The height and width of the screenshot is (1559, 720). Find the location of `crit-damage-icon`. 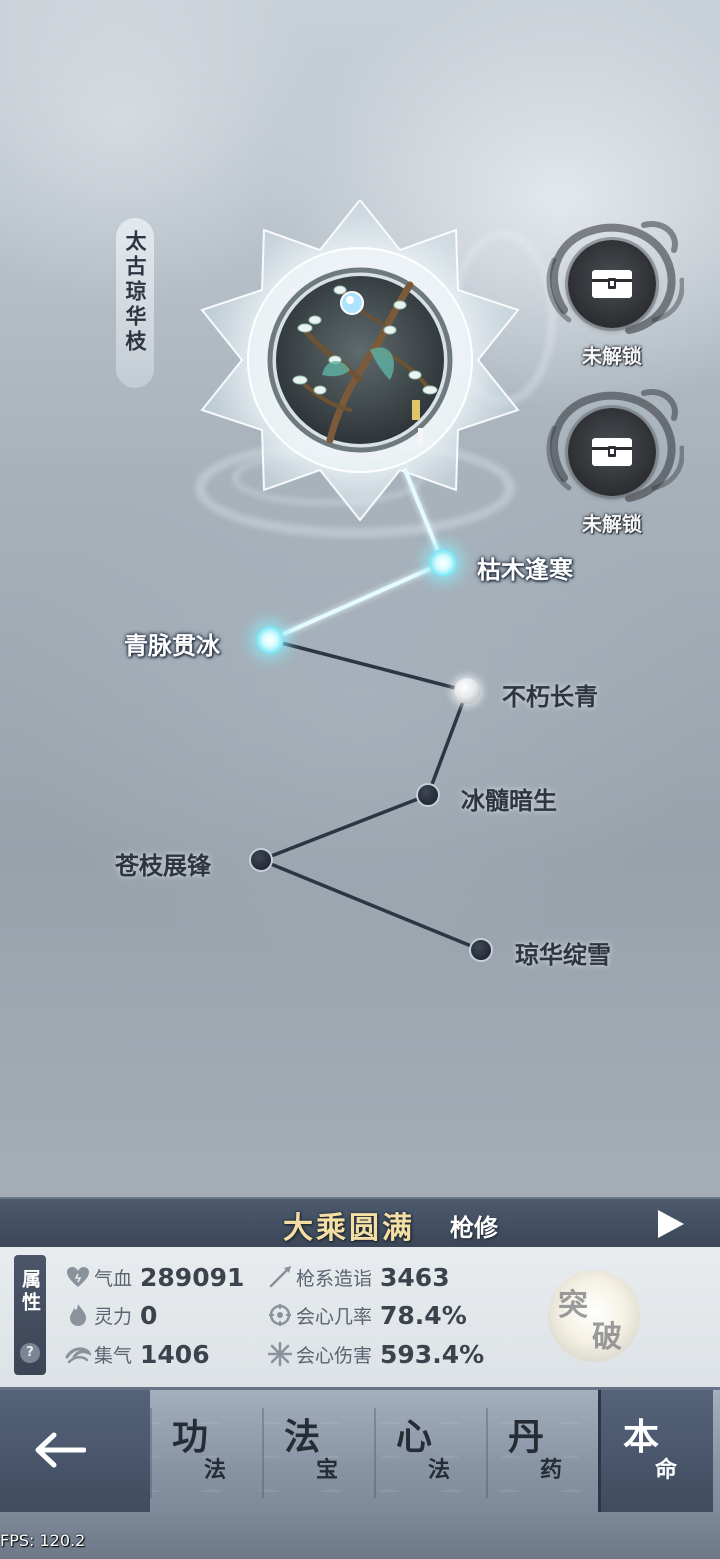

crit-damage-icon is located at coordinates (280, 1354).